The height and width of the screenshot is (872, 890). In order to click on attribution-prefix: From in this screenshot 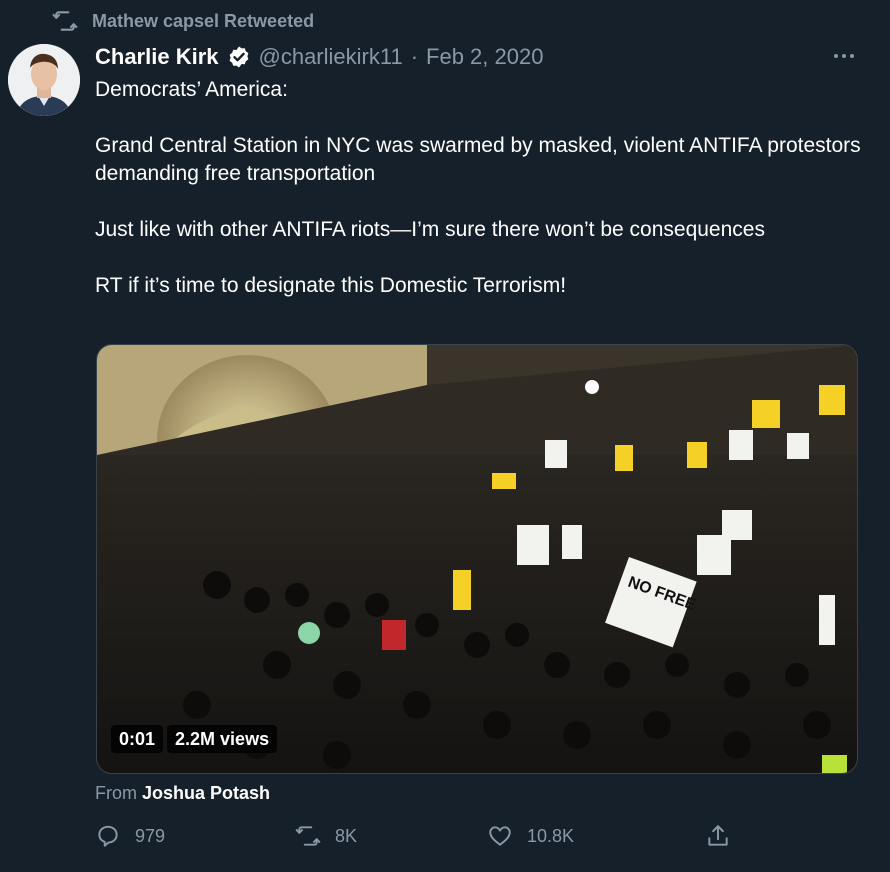, I will do `click(116, 793)`.